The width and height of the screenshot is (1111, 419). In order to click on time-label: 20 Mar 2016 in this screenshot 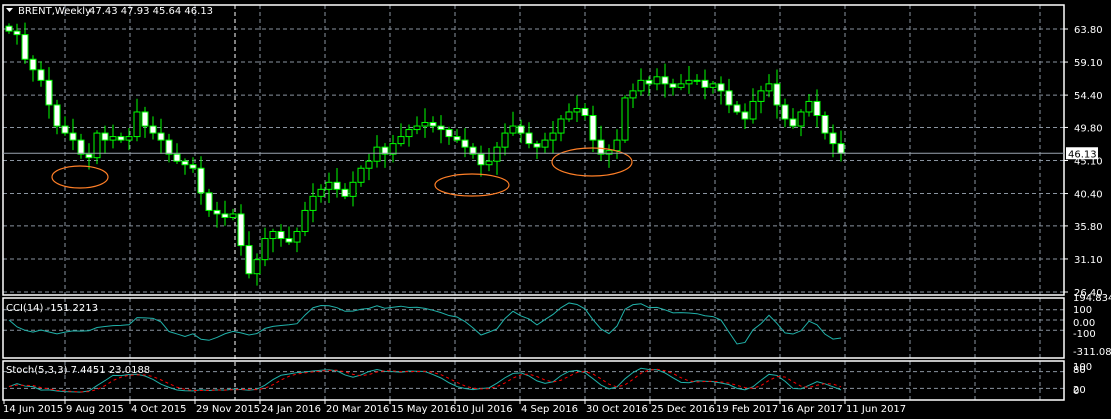, I will do `click(357, 409)`.